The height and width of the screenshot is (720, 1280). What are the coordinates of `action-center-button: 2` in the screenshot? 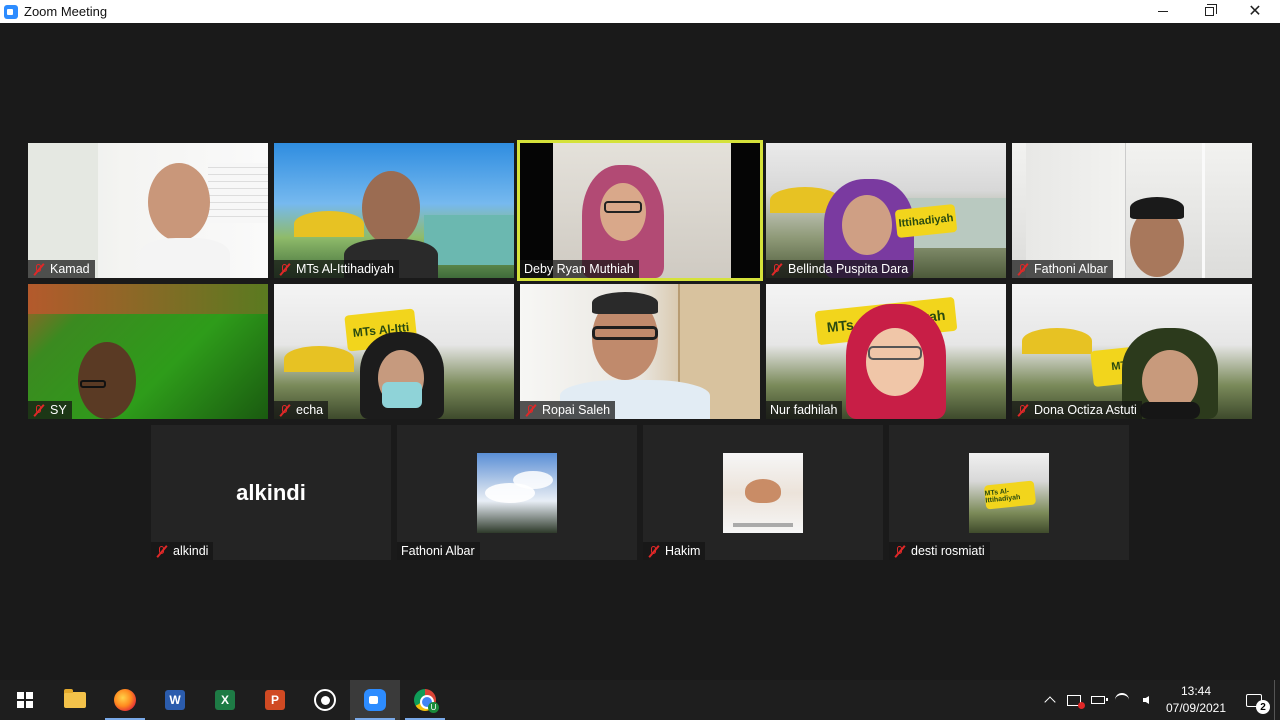 It's located at (1254, 700).